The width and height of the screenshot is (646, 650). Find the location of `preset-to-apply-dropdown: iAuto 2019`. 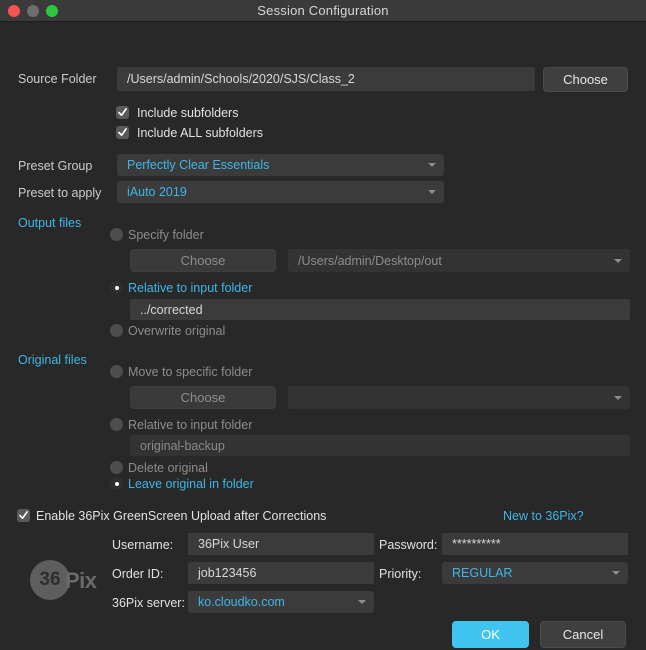

preset-to-apply-dropdown: iAuto 2019 is located at coordinates (280, 192).